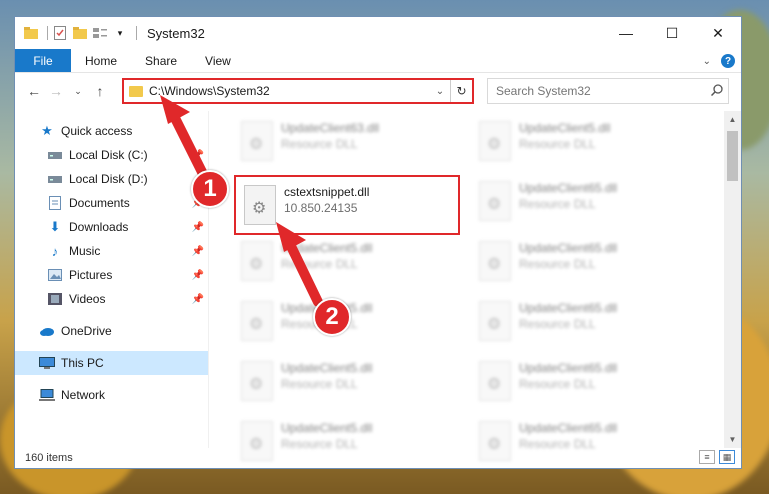  What do you see at coordinates (55, 226) in the screenshot?
I see `download-icon: ⬇` at bounding box center [55, 226].